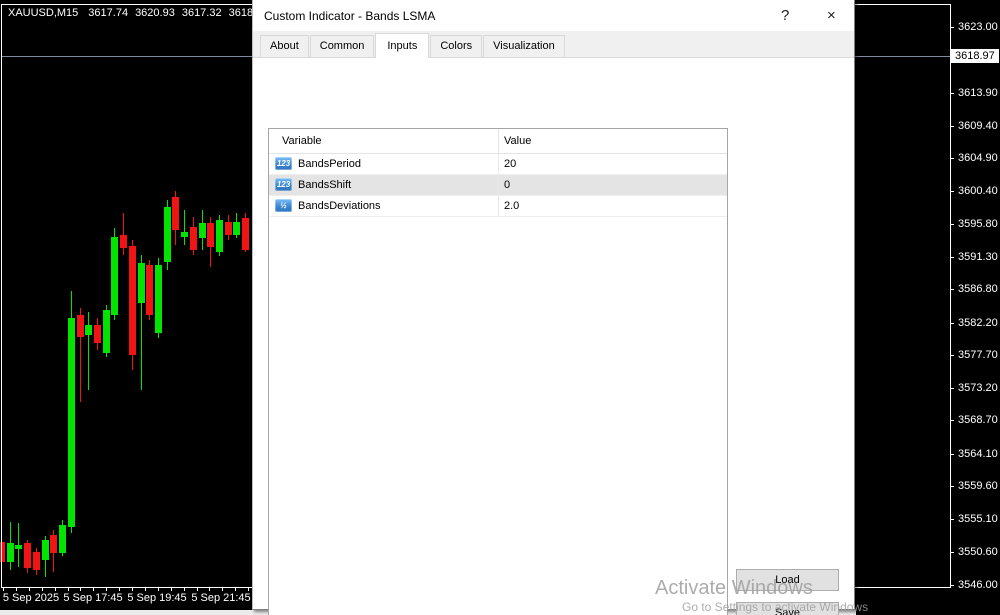 This screenshot has width=1000, height=615. I want to click on price-tick-label: 3555.10, so click(978, 519).